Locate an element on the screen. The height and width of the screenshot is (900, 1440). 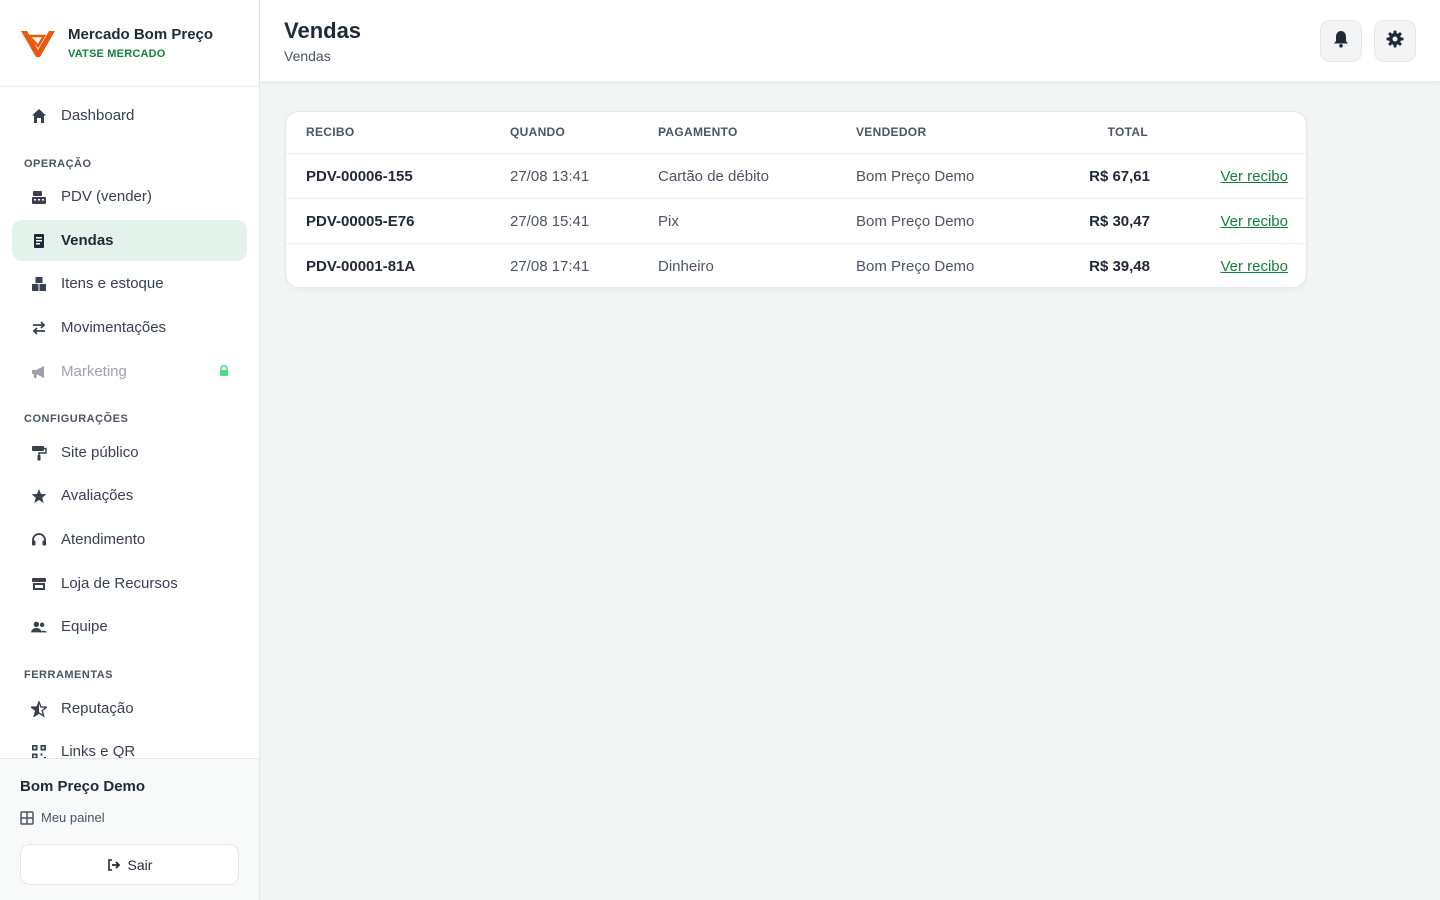
logout-label: Sair is located at coordinates (140, 864).